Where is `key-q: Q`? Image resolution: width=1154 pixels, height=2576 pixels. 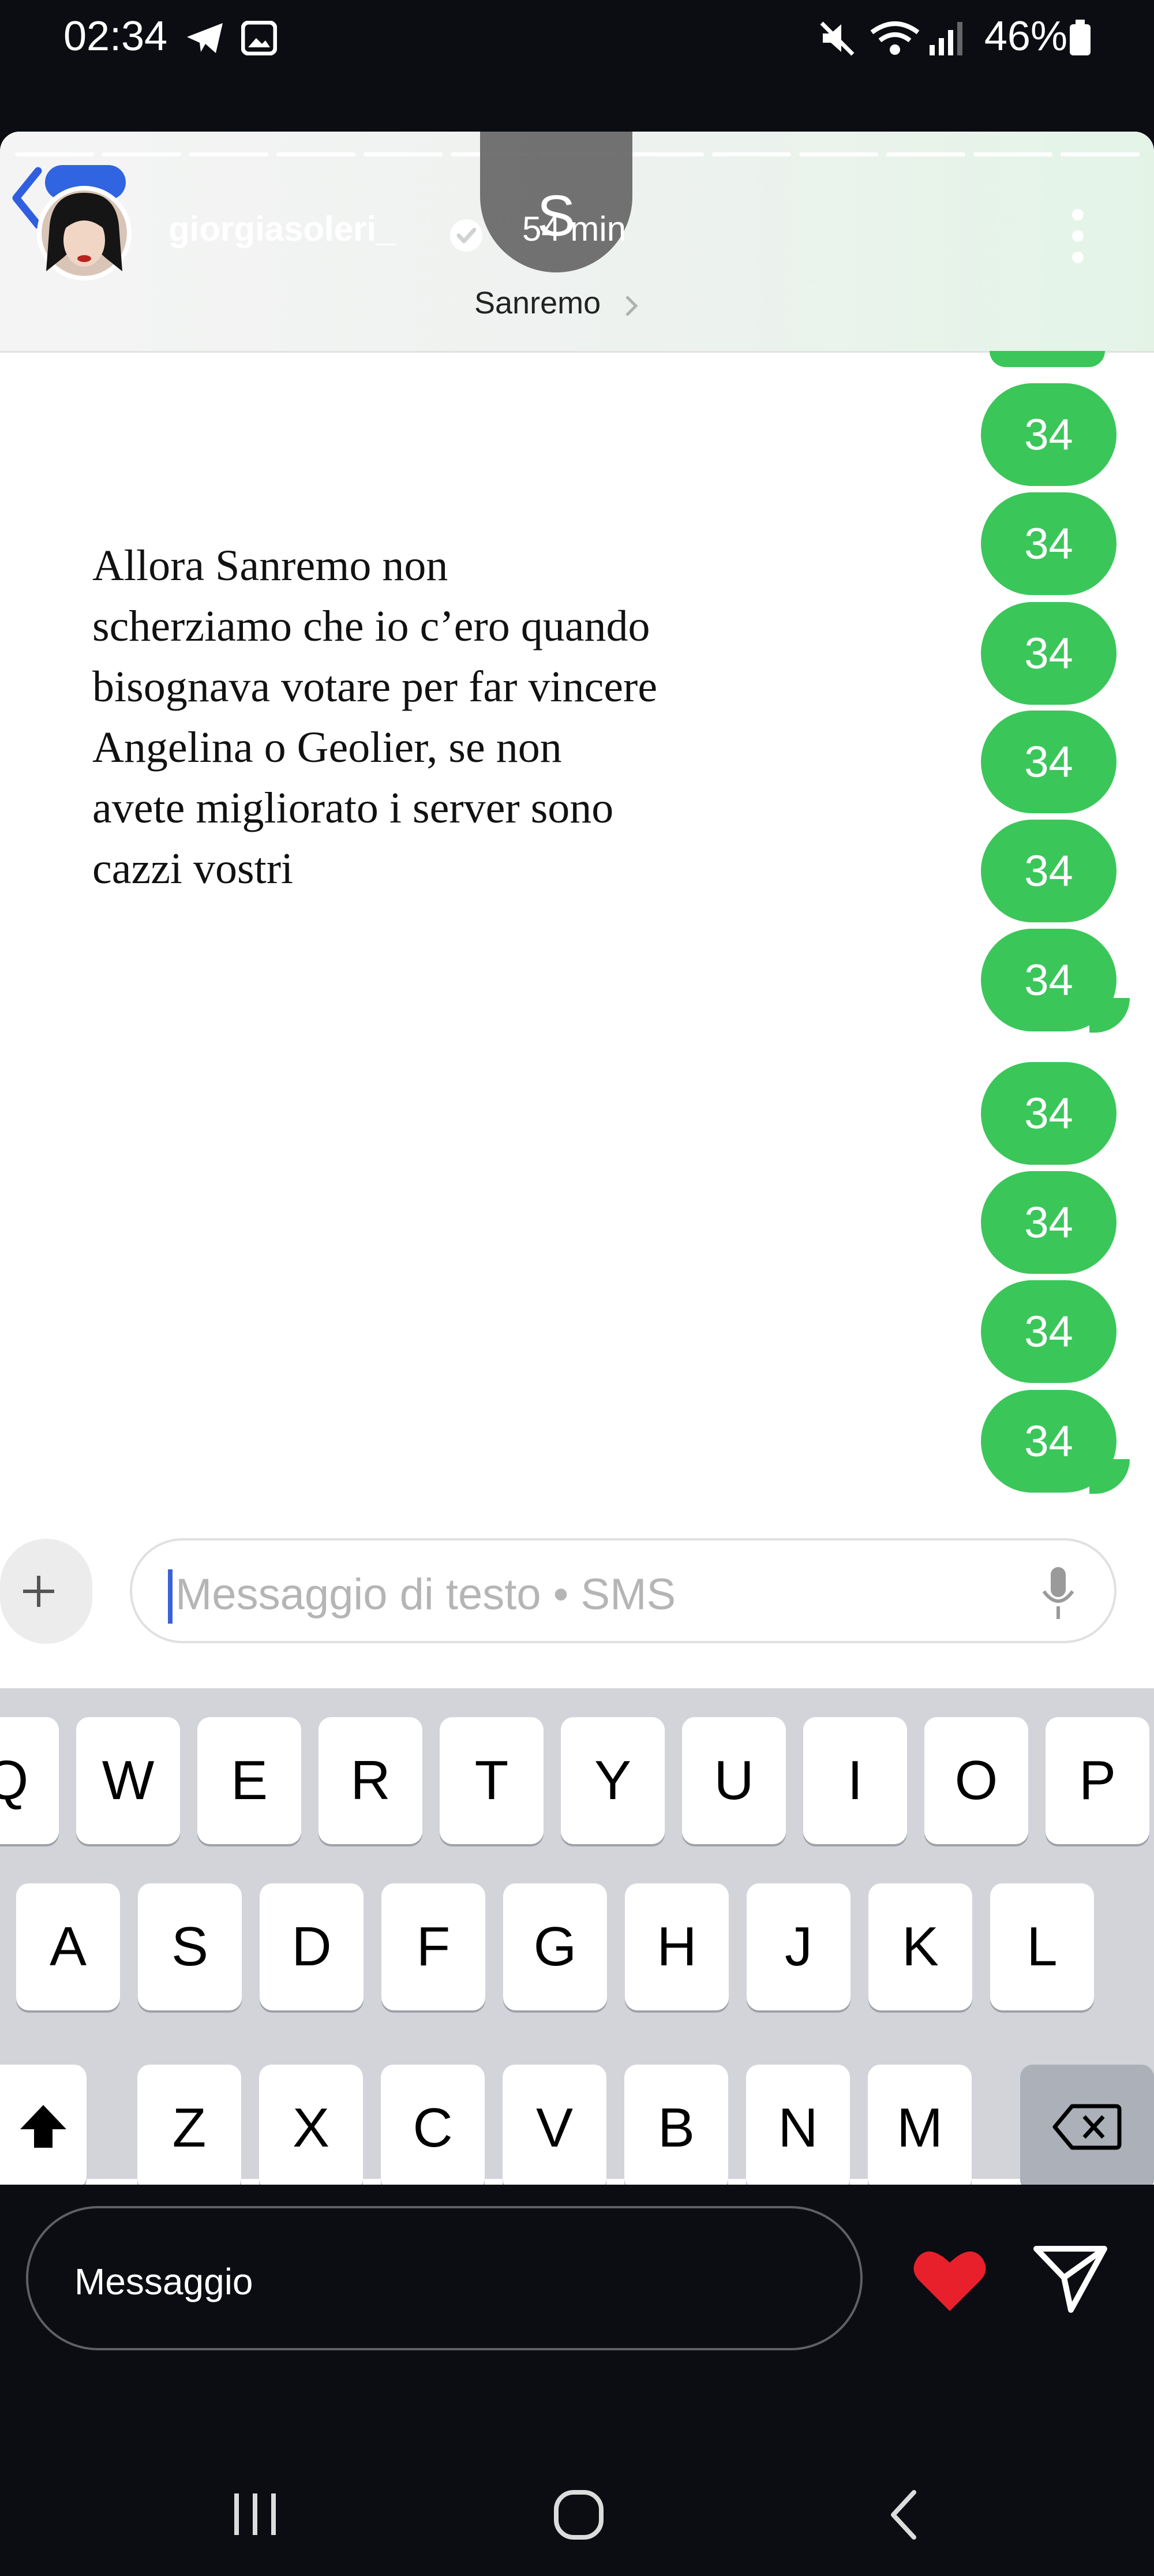
key-q: Q is located at coordinates (29, 1780).